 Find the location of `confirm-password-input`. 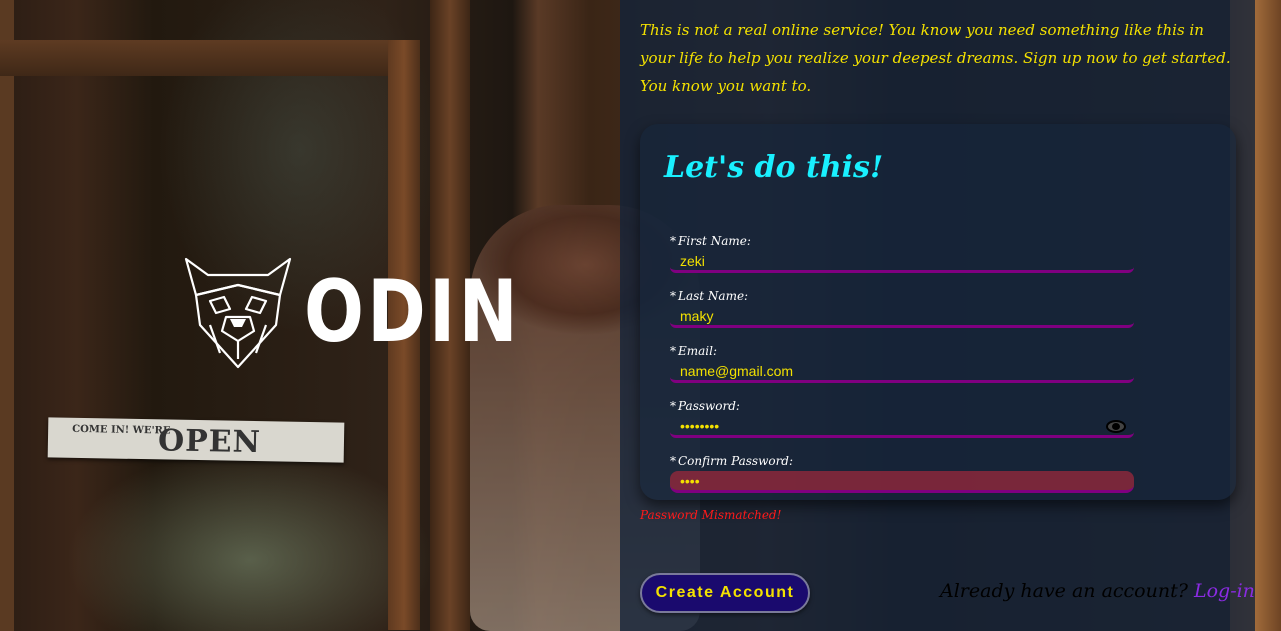

confirm-password-input is located at coordinates (902, 482).